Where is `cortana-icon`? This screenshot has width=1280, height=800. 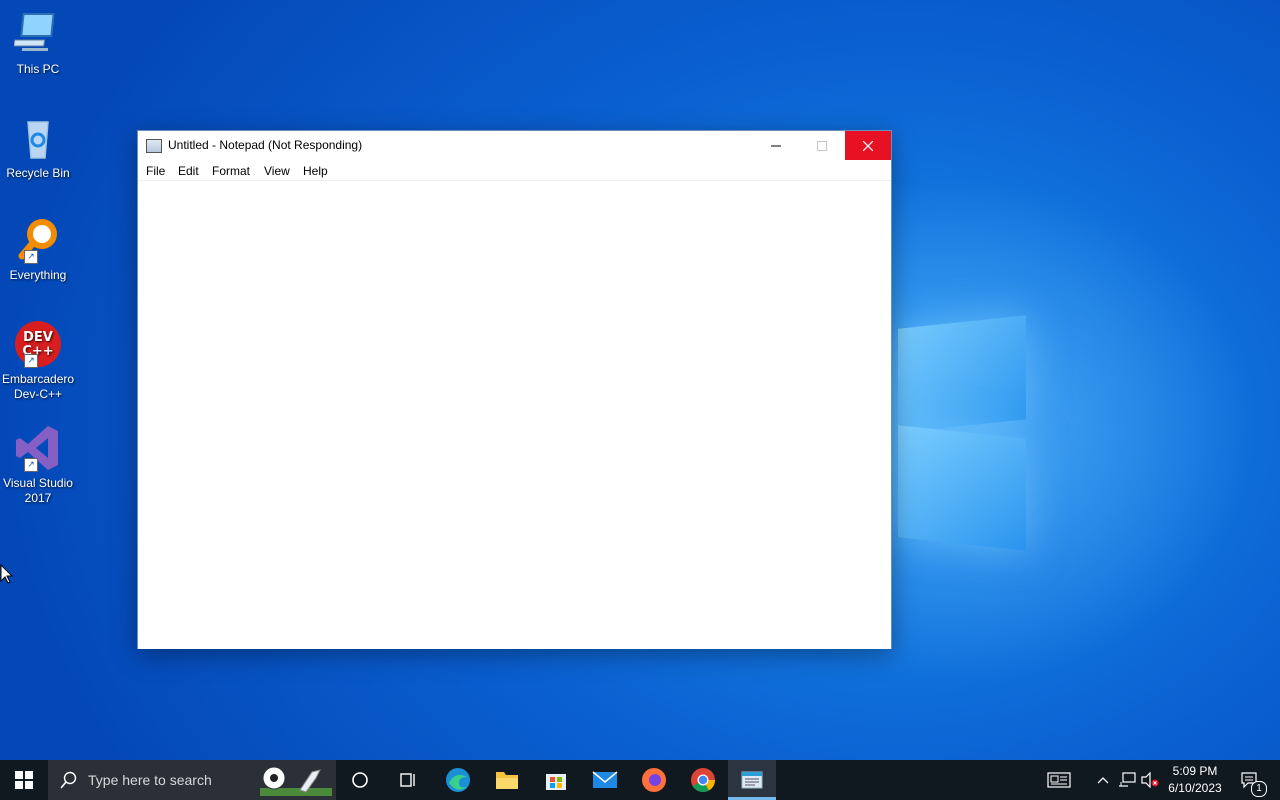 cortana-icon is located at coordinates (360, 780).